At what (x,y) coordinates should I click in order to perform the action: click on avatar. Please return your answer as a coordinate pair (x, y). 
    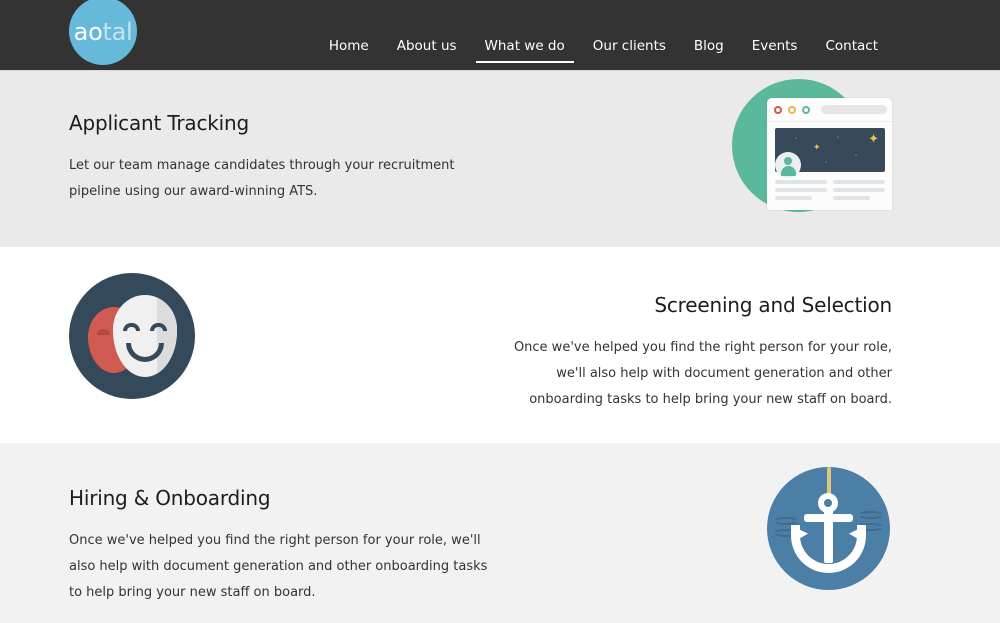
    Looking at the image, I should click on (788, 165).